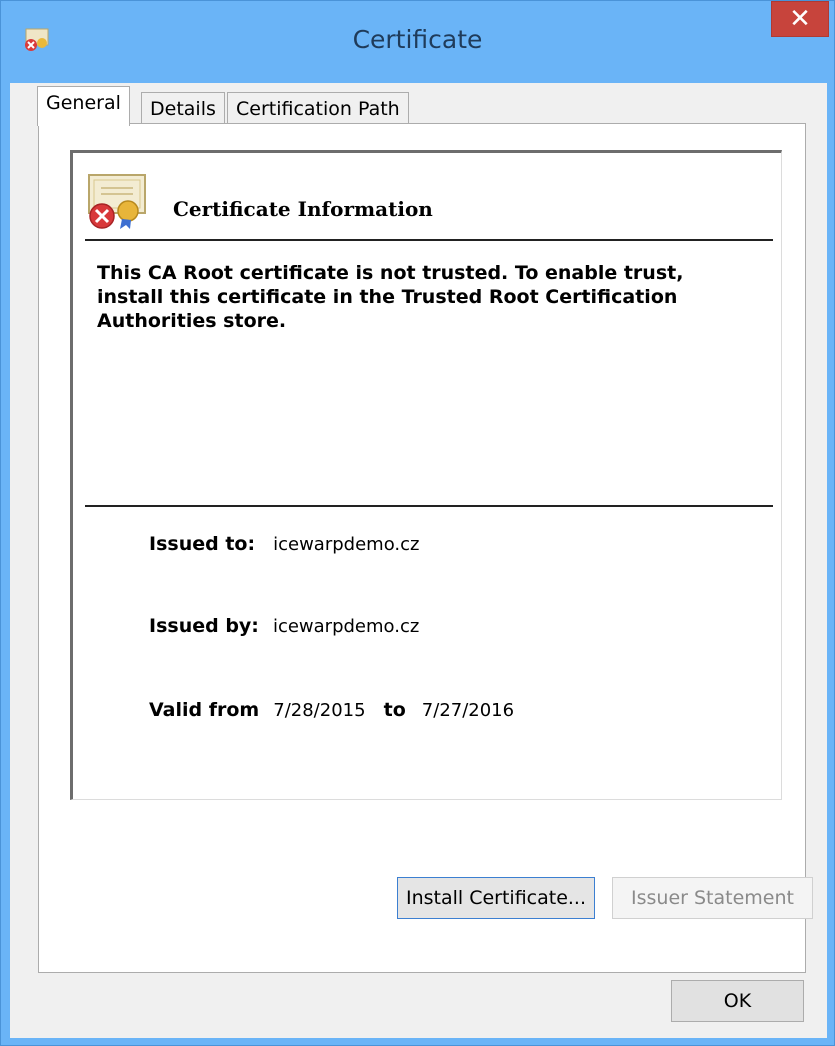  What do you see at coordinates (712, 898) in the screenshot?
I see `issuer-statement-button: Issuer Statement` at bounding box center [712, 898].